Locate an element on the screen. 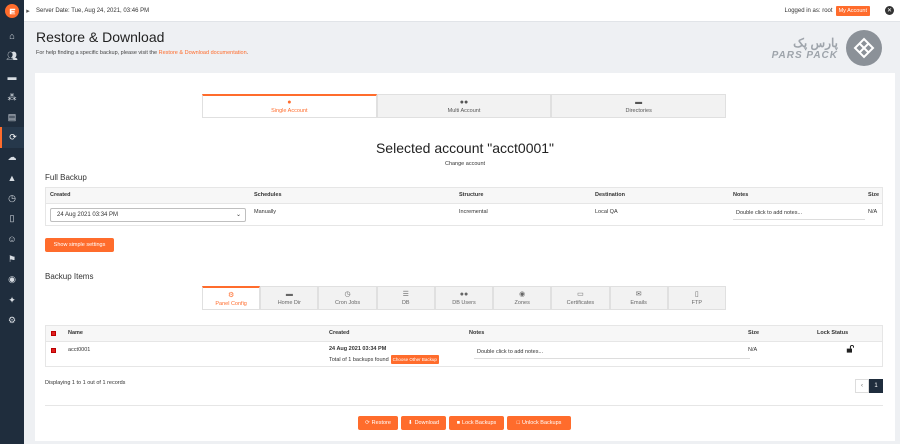  full-backup-title: Full Backup is located at coordinates (66, 177).